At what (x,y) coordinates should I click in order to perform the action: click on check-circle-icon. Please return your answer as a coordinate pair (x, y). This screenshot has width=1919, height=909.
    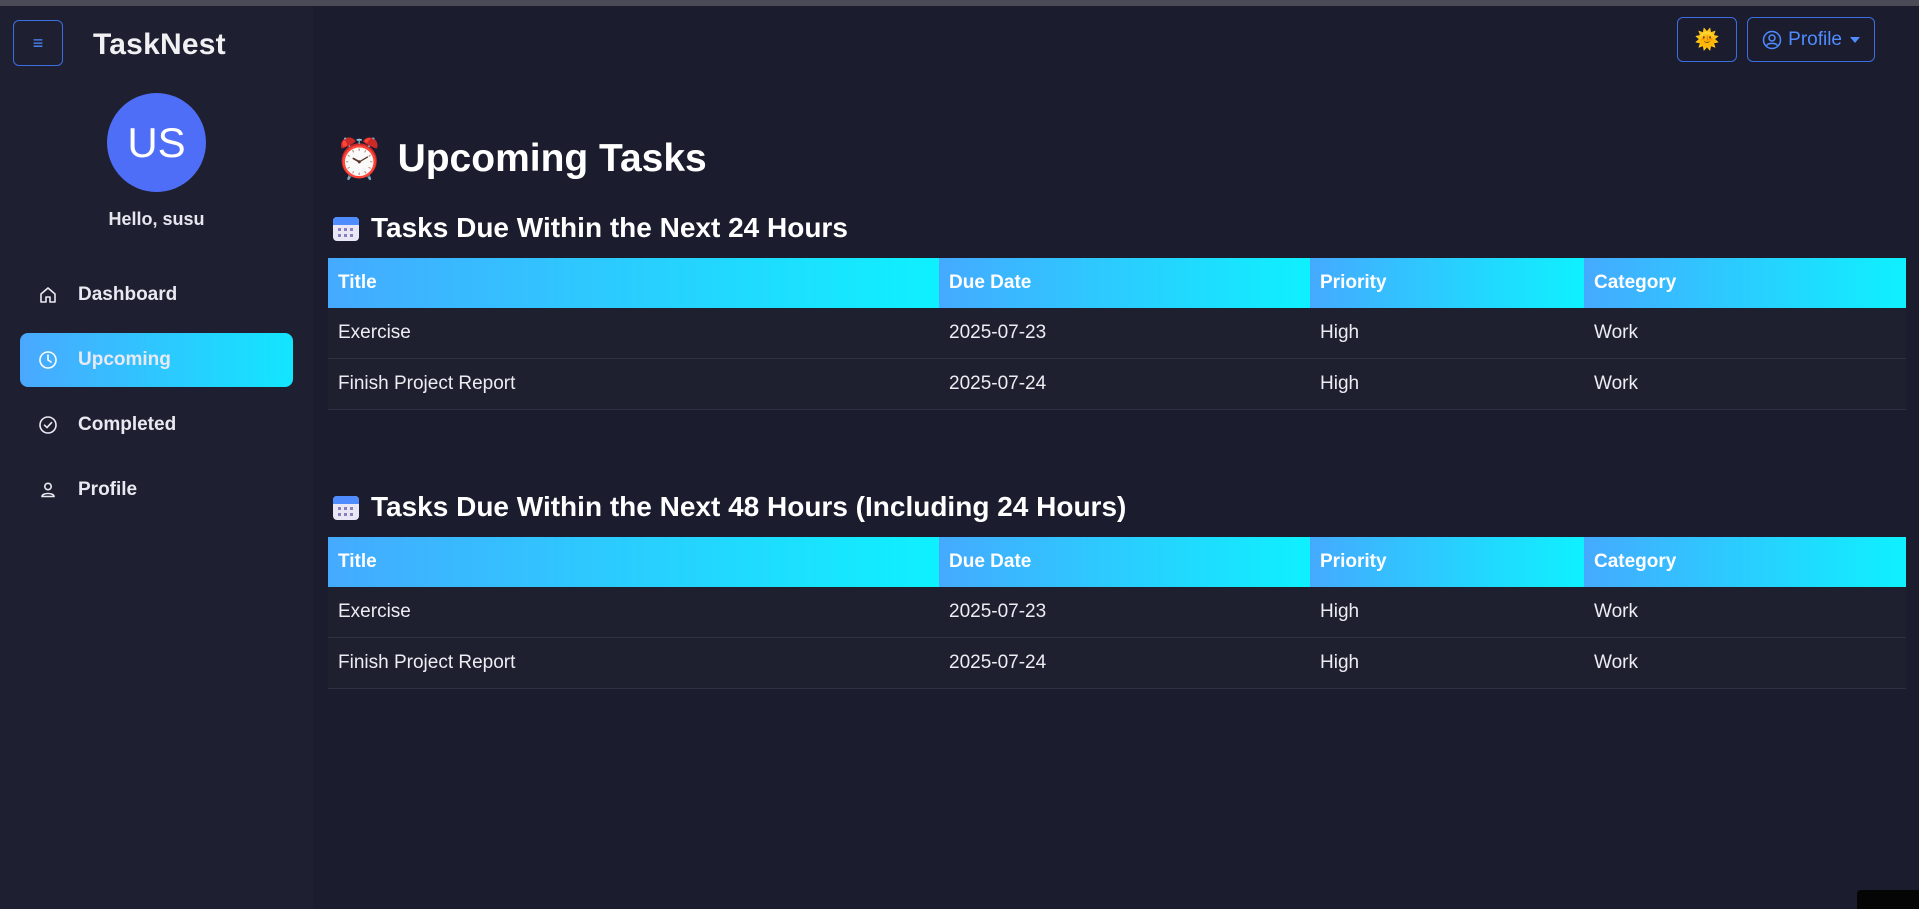
    Looking at the image, I should click on (48, 425).